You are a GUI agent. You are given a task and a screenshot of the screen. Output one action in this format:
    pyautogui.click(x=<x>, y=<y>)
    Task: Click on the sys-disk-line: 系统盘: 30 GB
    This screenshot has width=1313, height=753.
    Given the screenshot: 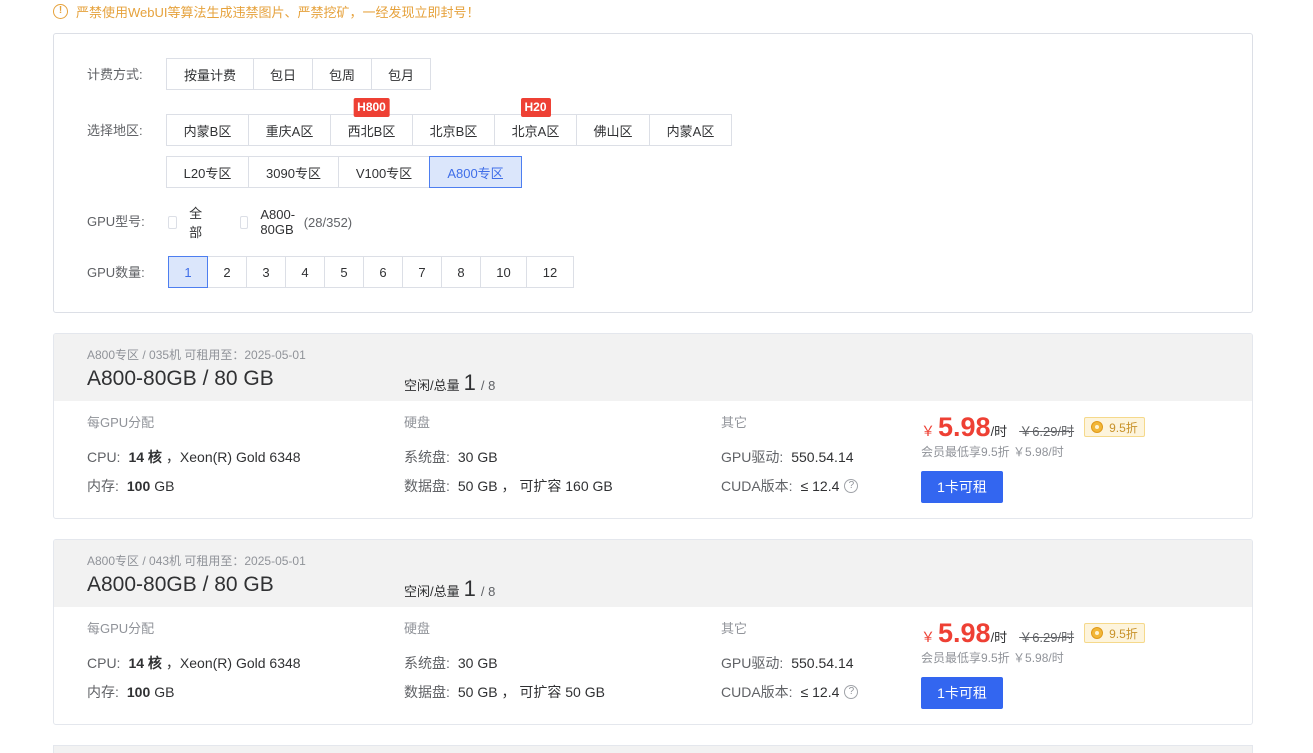 What is the action you would take?
    pyautogui.click(x=508, y=456)
    